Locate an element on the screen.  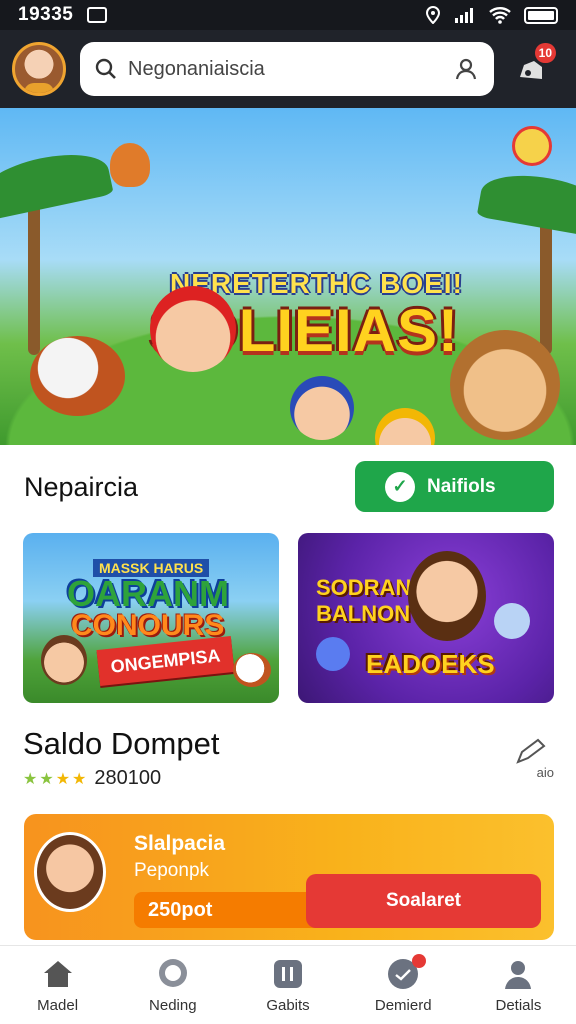
character-kid is located at coordinates (64, 660).